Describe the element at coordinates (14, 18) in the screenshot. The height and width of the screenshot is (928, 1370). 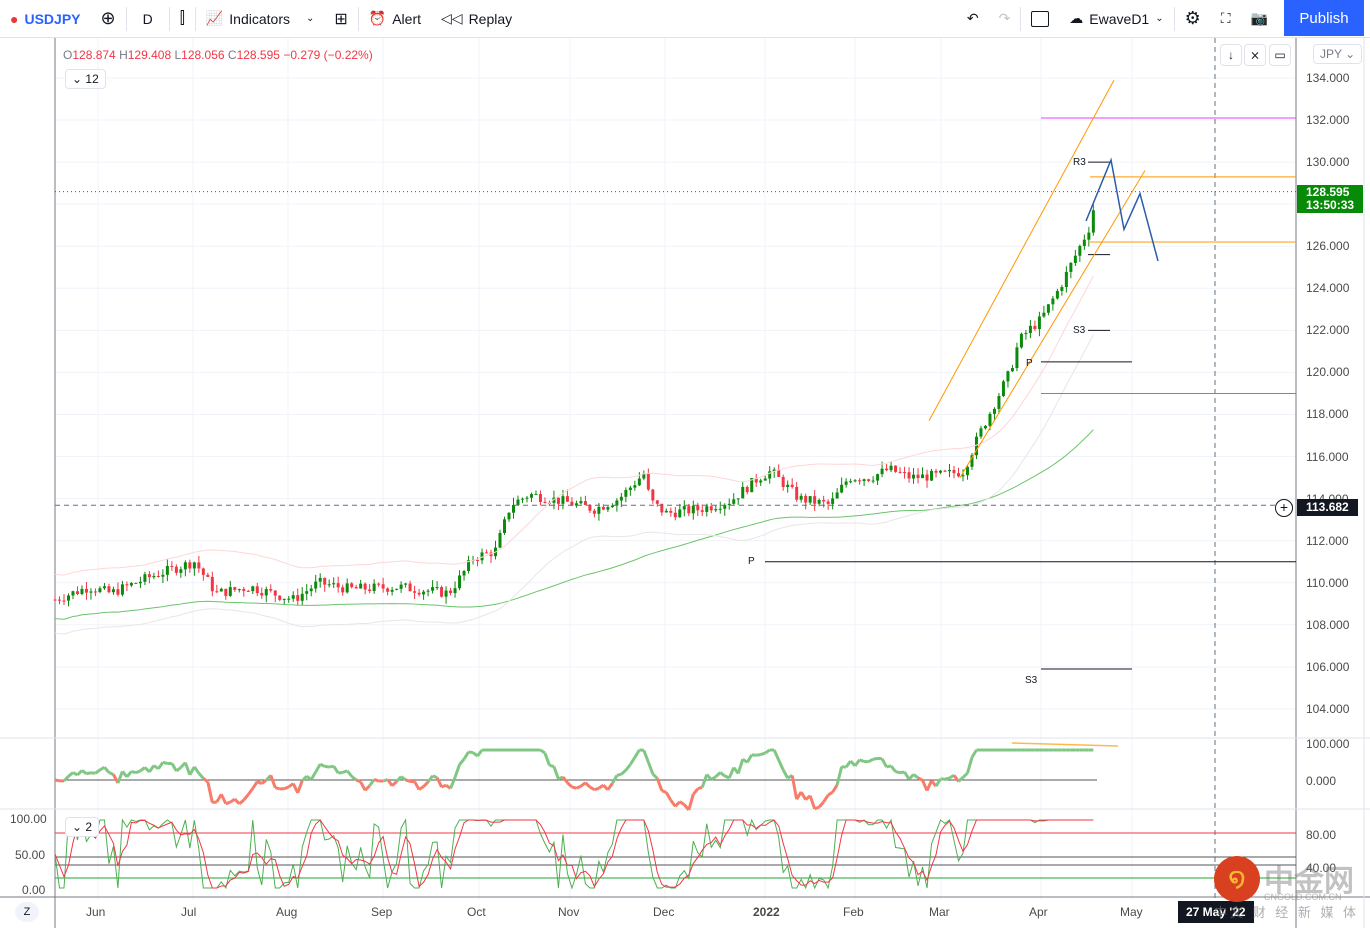
I see `flag-icon: ●` at that location.